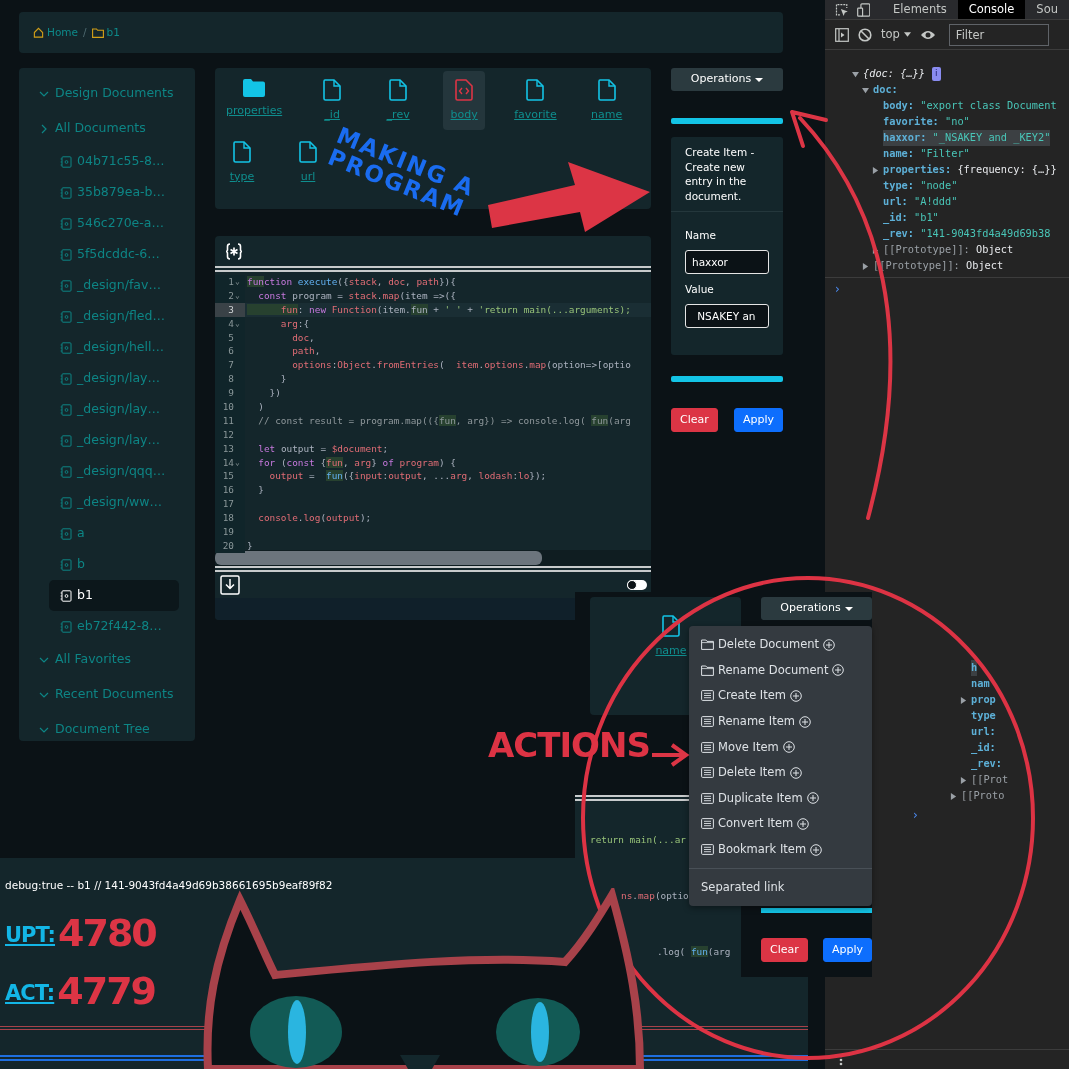 This screenshot has width=1069, height=1069. I want to click on sidebar-section-header: Design Documents, so click(114, 93).